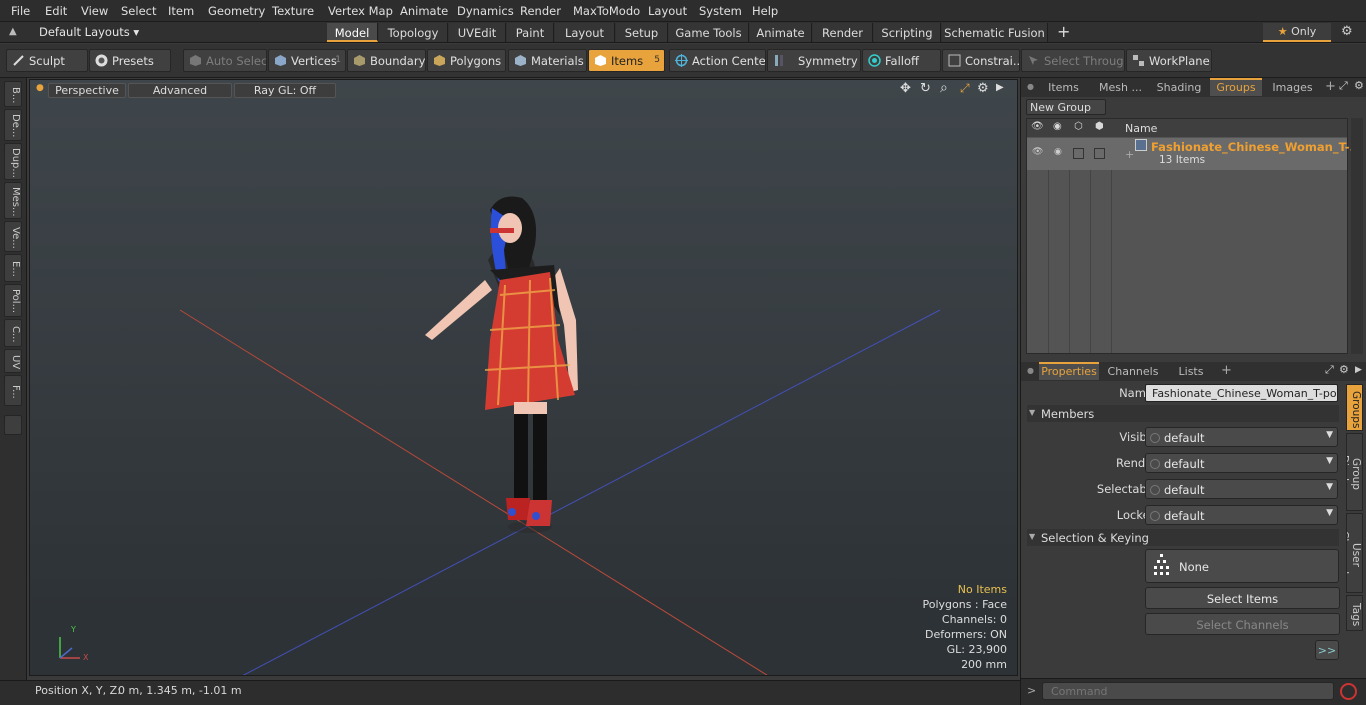 This screenshot has height=705, width=1366. I want to click on menu-item: Item, so click(181, 11).